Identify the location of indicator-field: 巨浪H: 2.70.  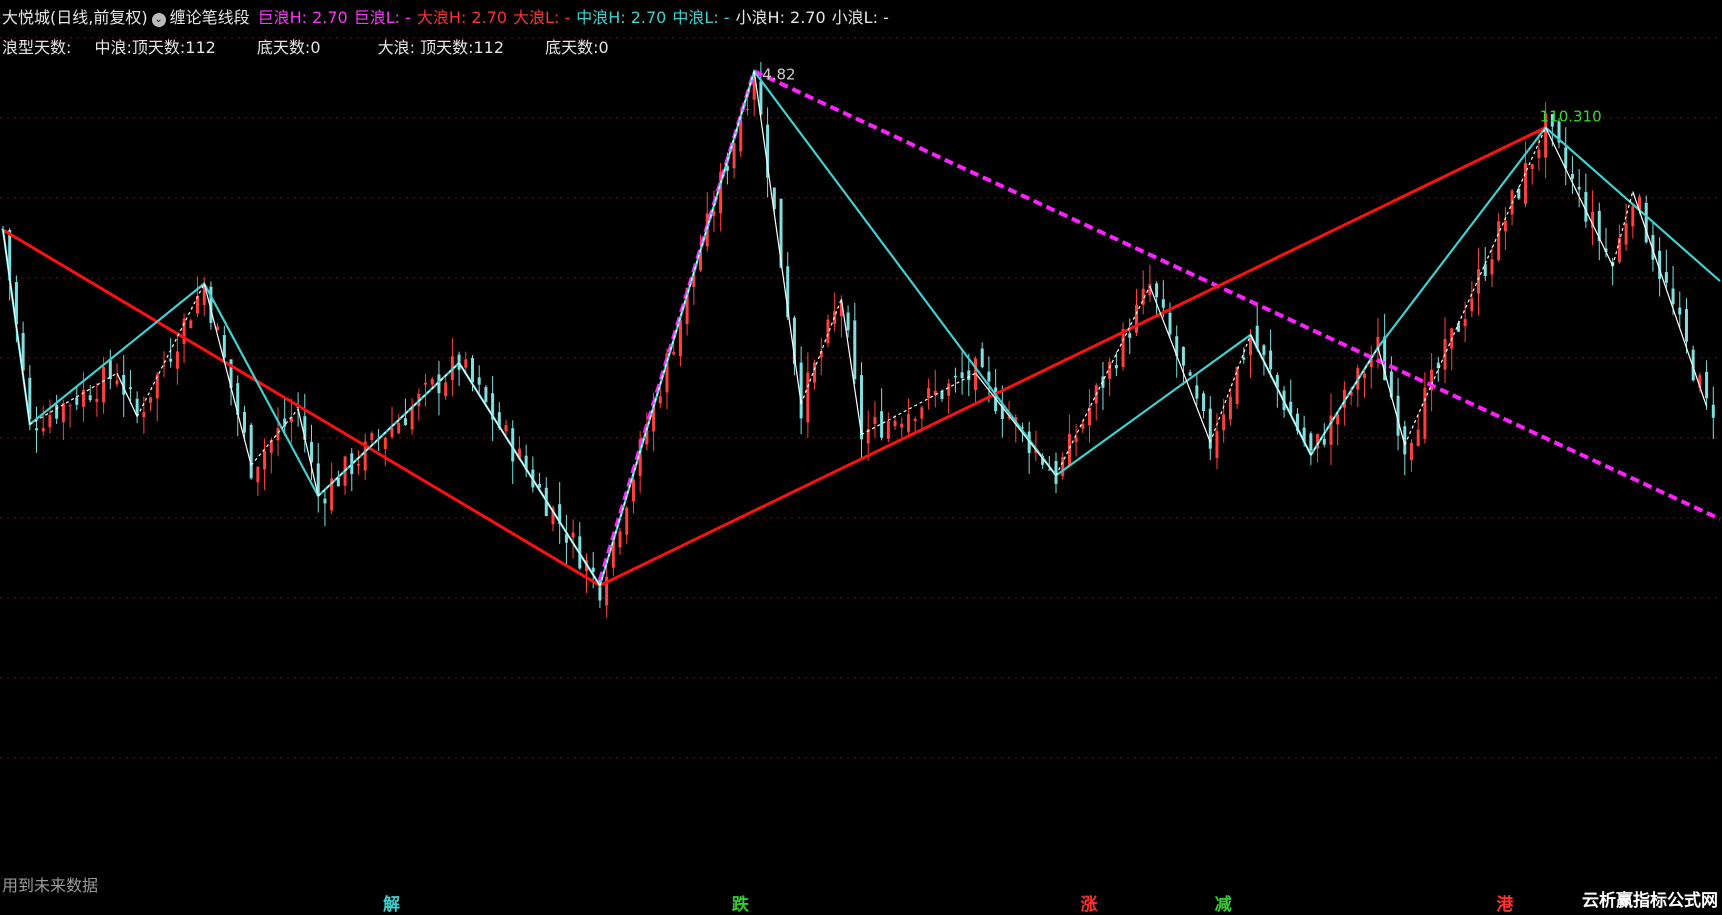
(302, 17).